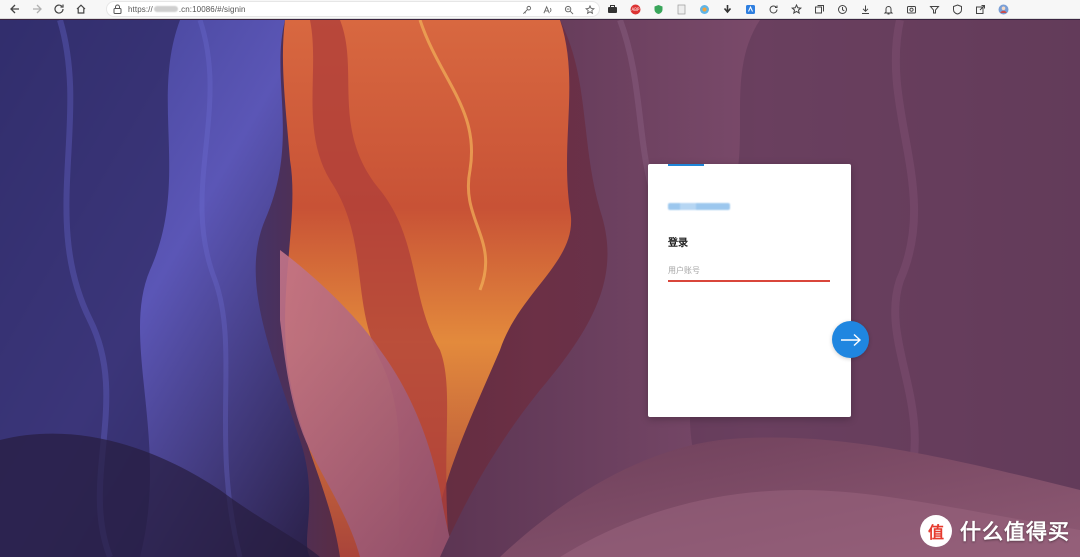 This screenshot has height=557, width=1080. I want to click on favorite-add-icon, so click(589, 9).